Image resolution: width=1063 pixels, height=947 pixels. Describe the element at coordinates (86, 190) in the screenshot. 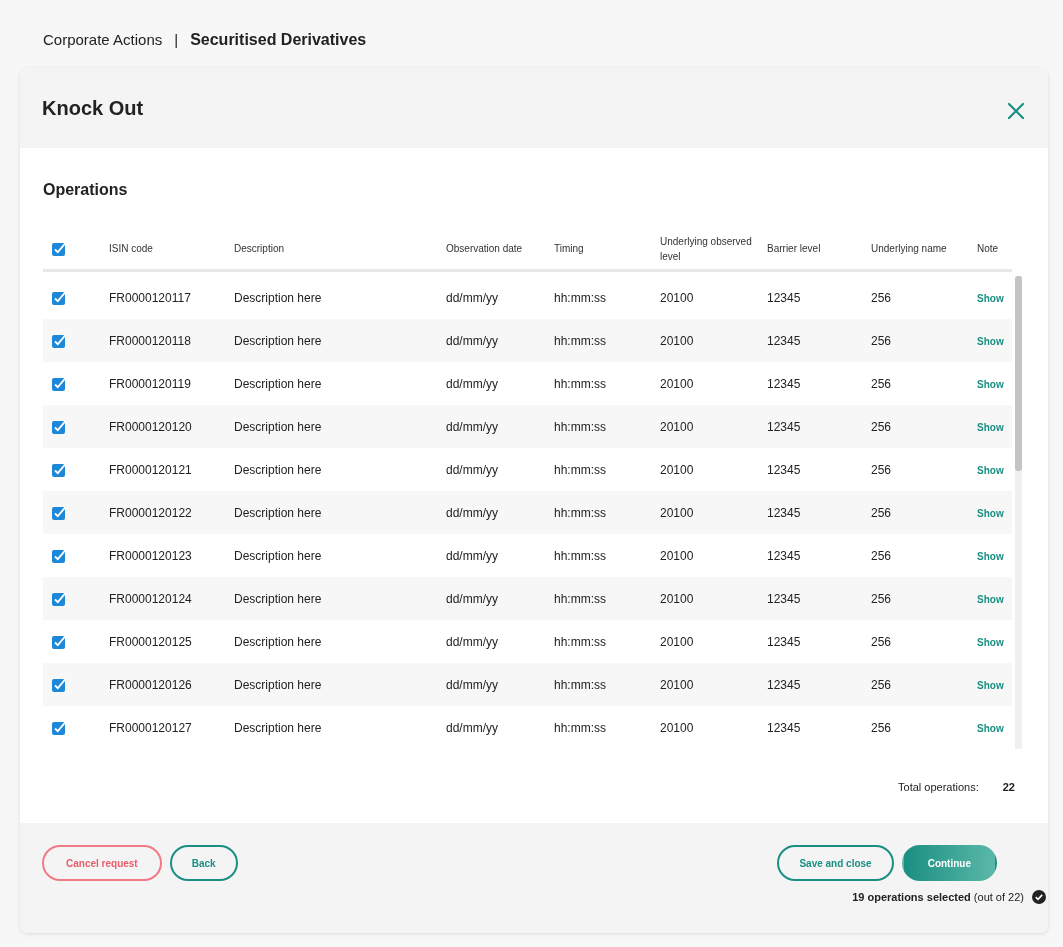

I see `section-title: Operations` at that location.